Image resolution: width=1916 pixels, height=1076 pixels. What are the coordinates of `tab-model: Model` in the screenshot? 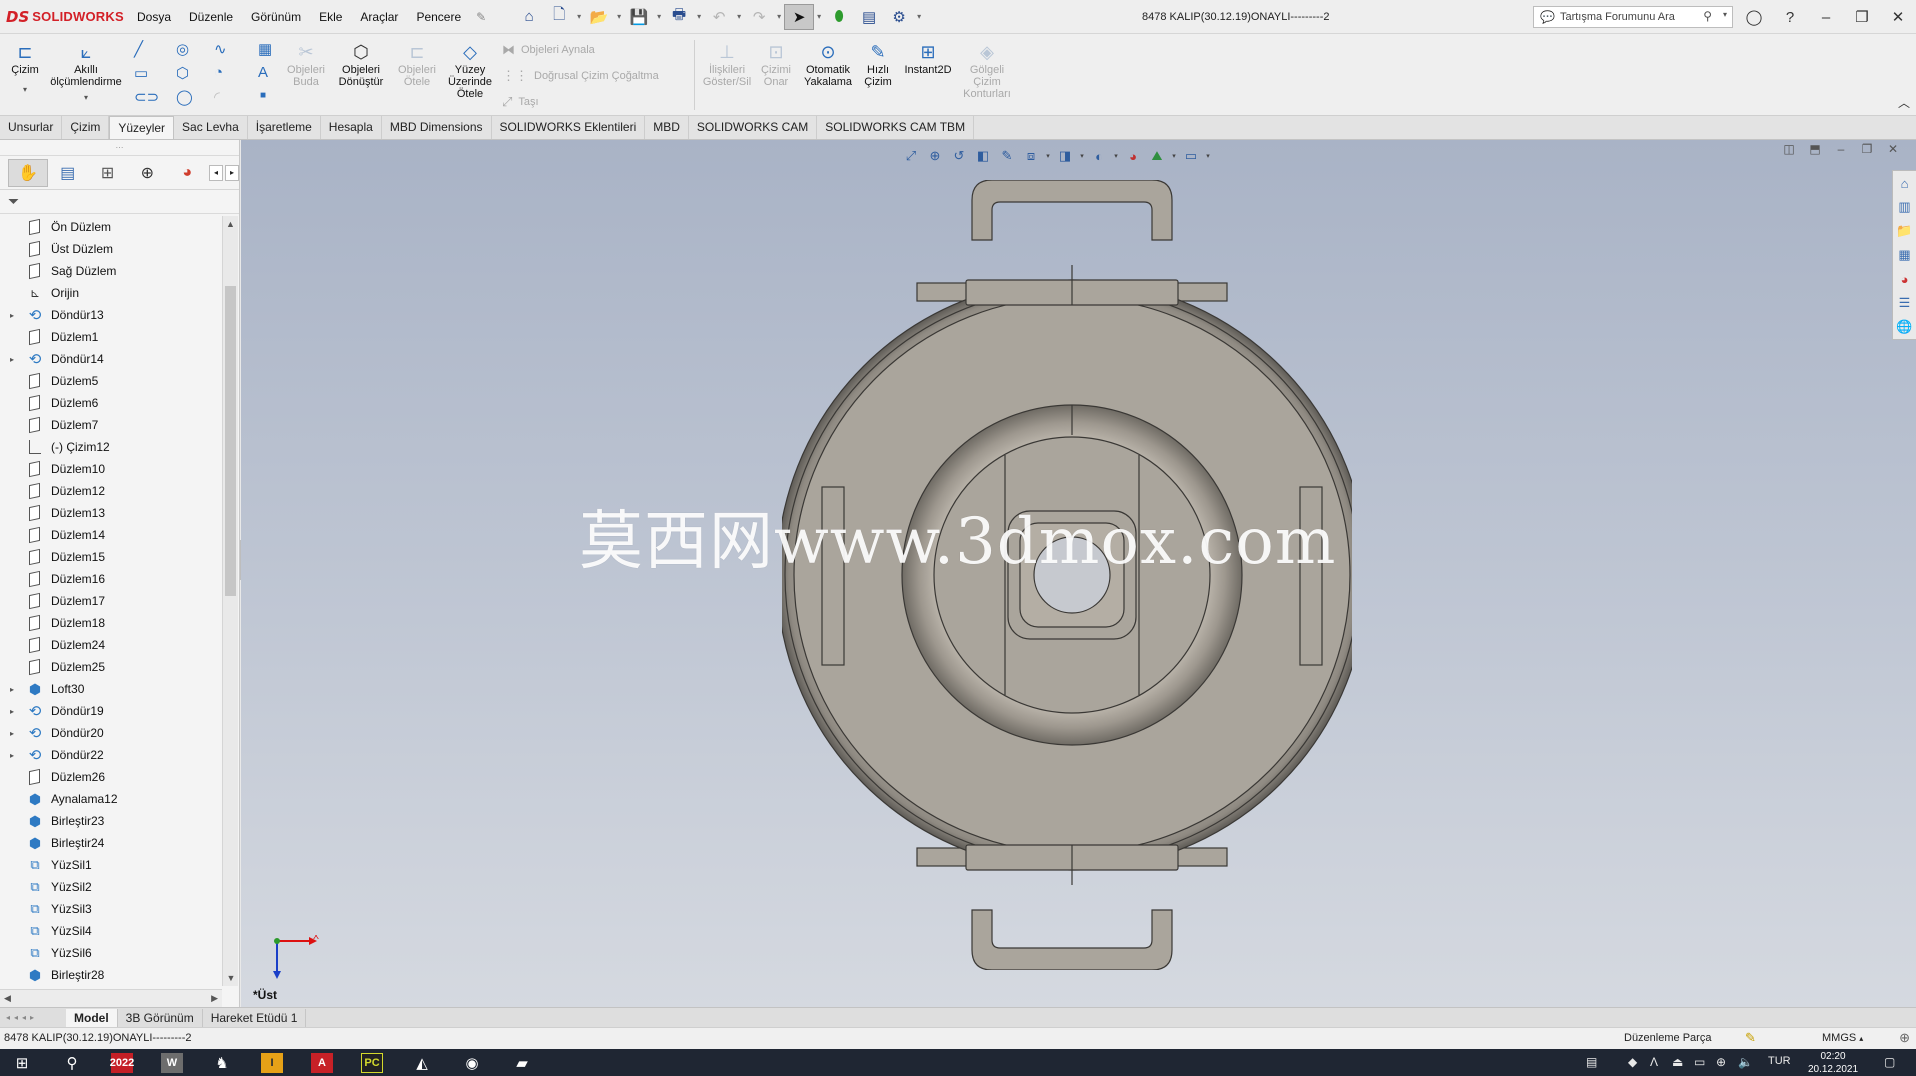 It's located at (92, 1017).